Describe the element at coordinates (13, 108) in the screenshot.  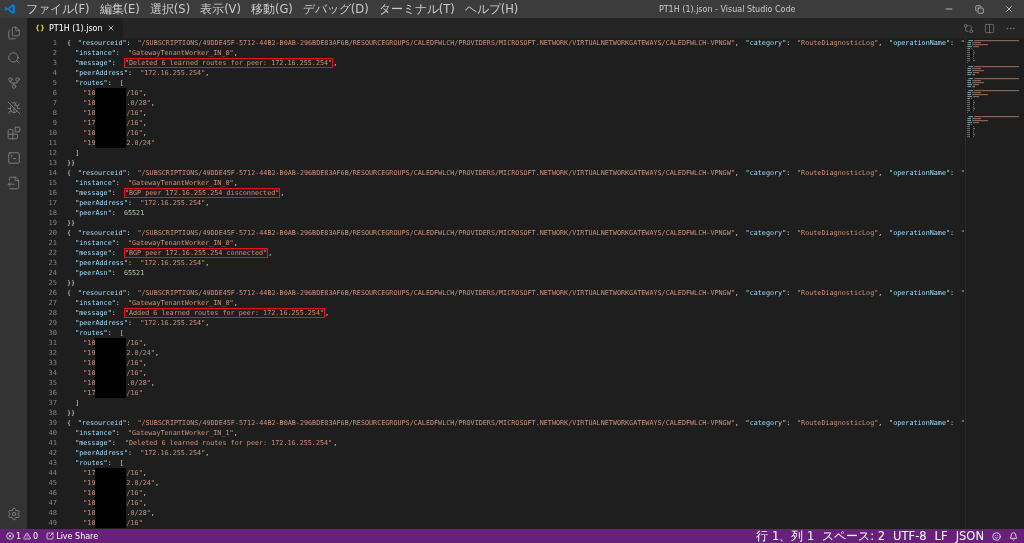
I see `bug-icon` at that location.